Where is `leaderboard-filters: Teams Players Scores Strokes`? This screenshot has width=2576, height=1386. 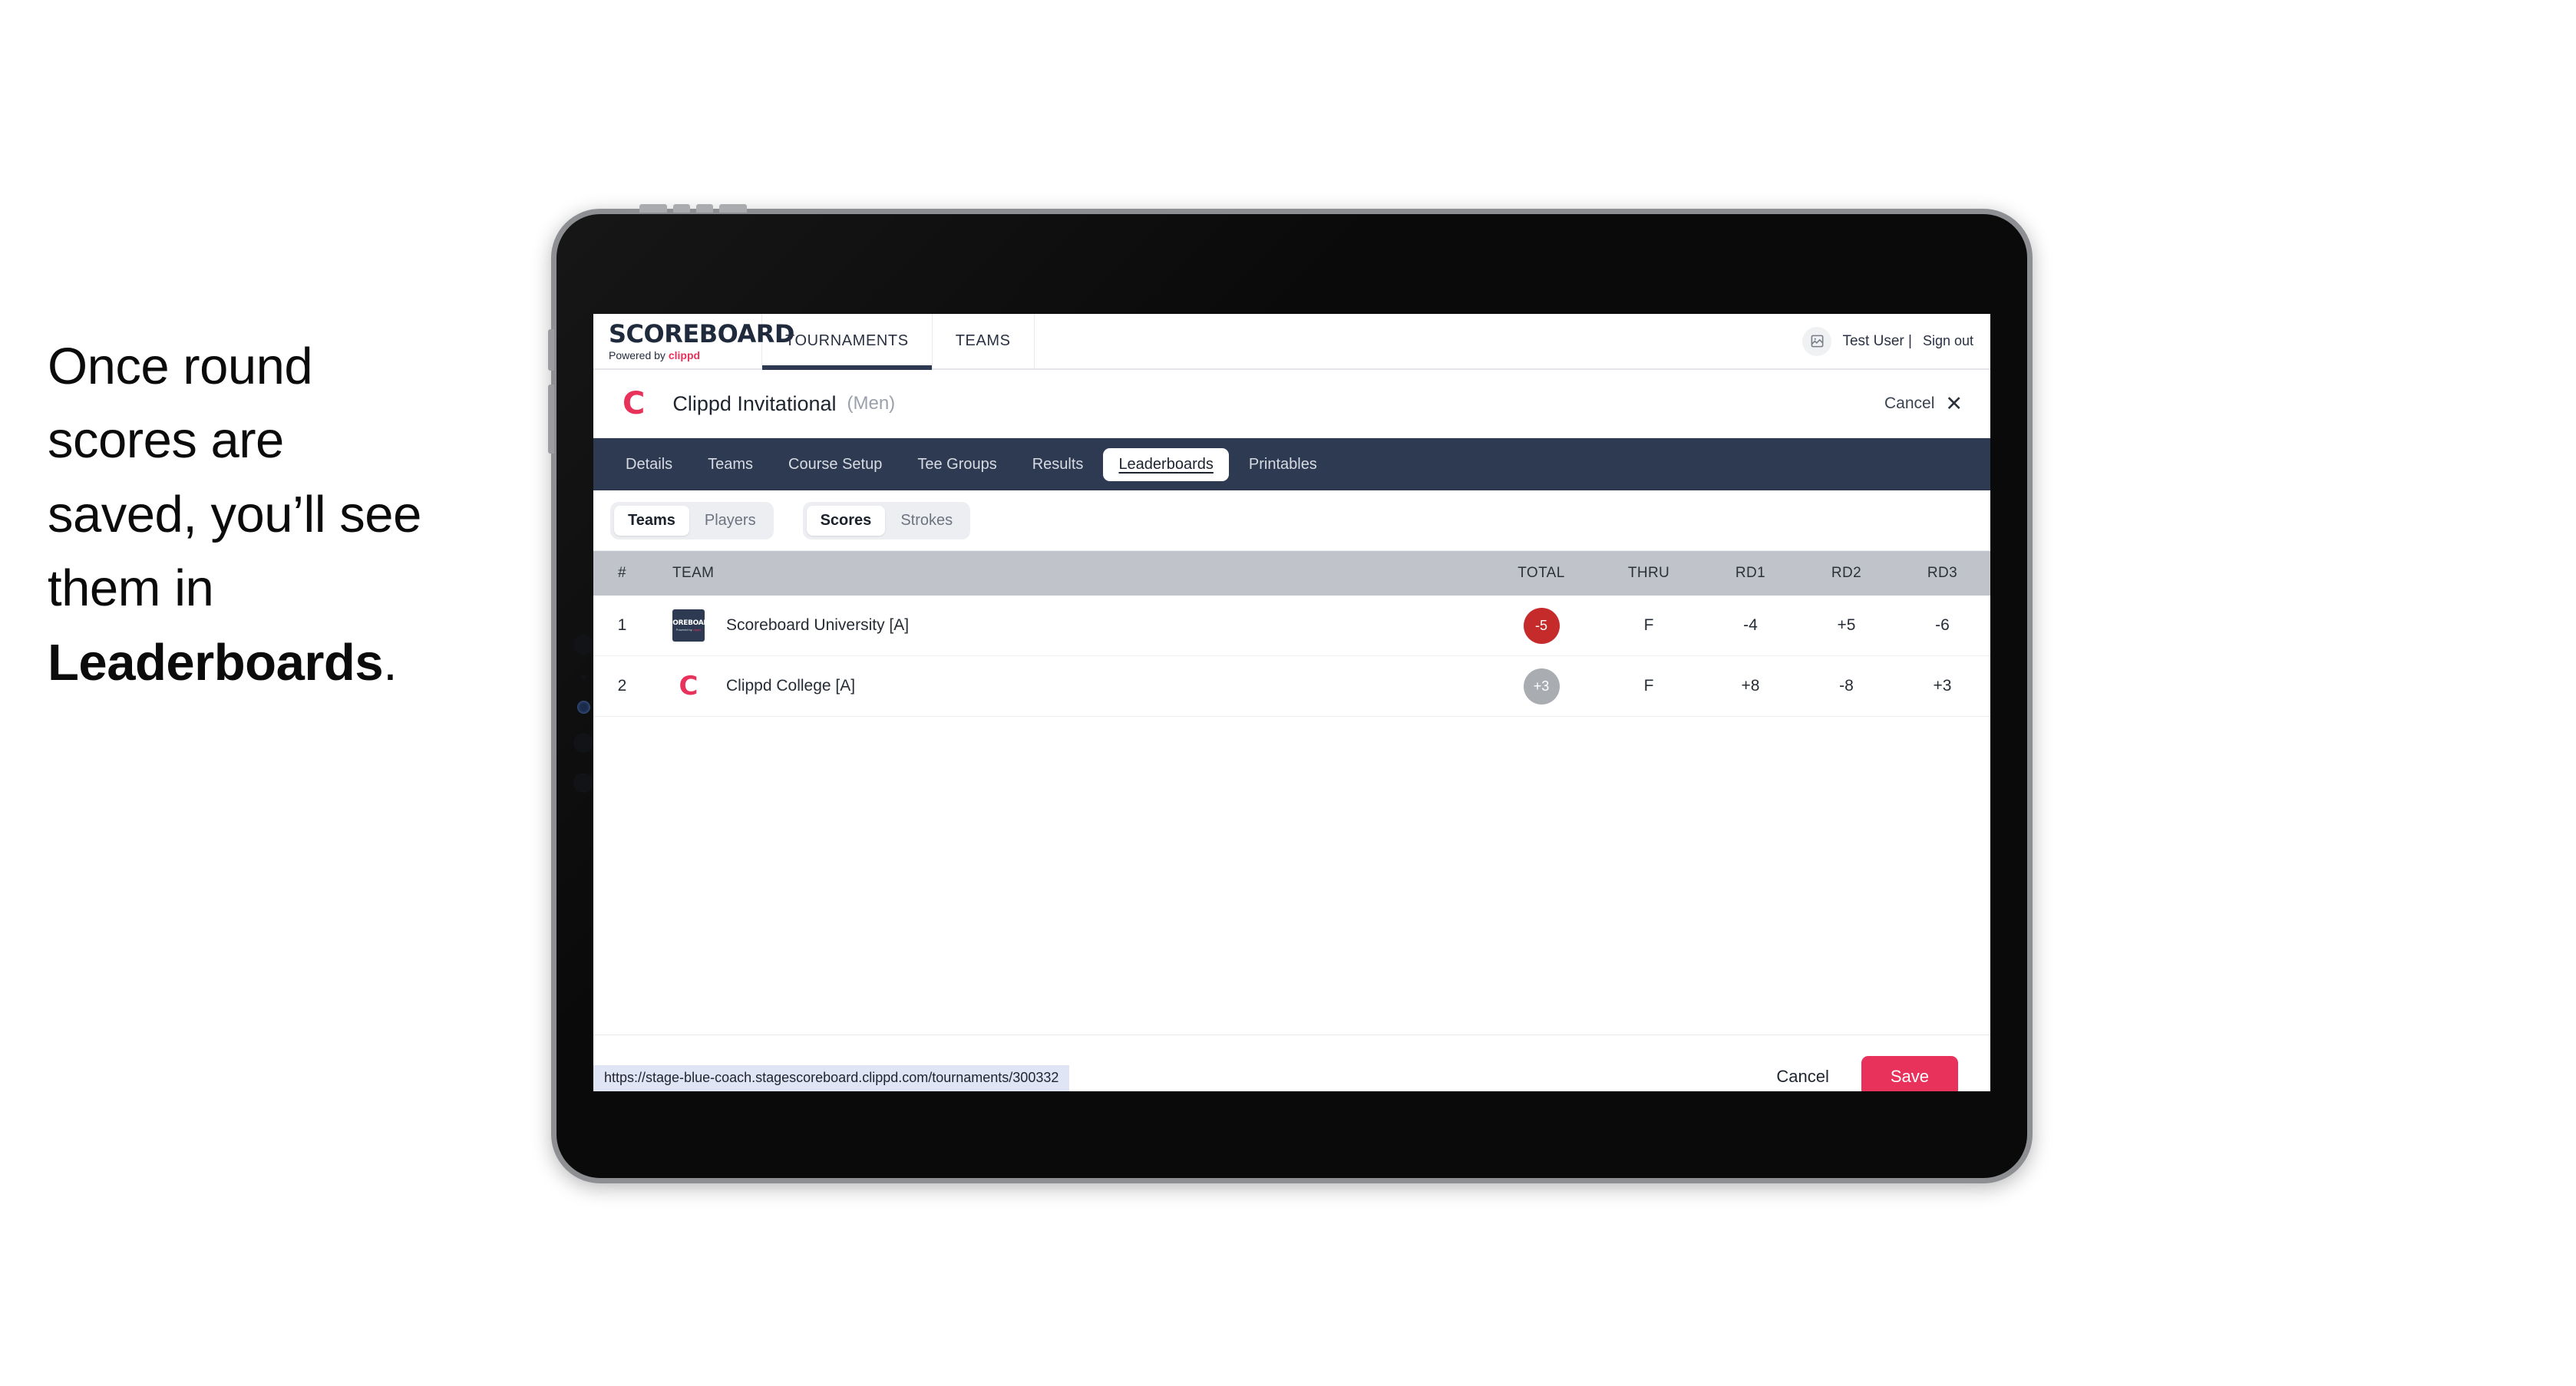 leaderboard-filters: Teams Players Scores Strokes is located at coordinates (1291, 520).